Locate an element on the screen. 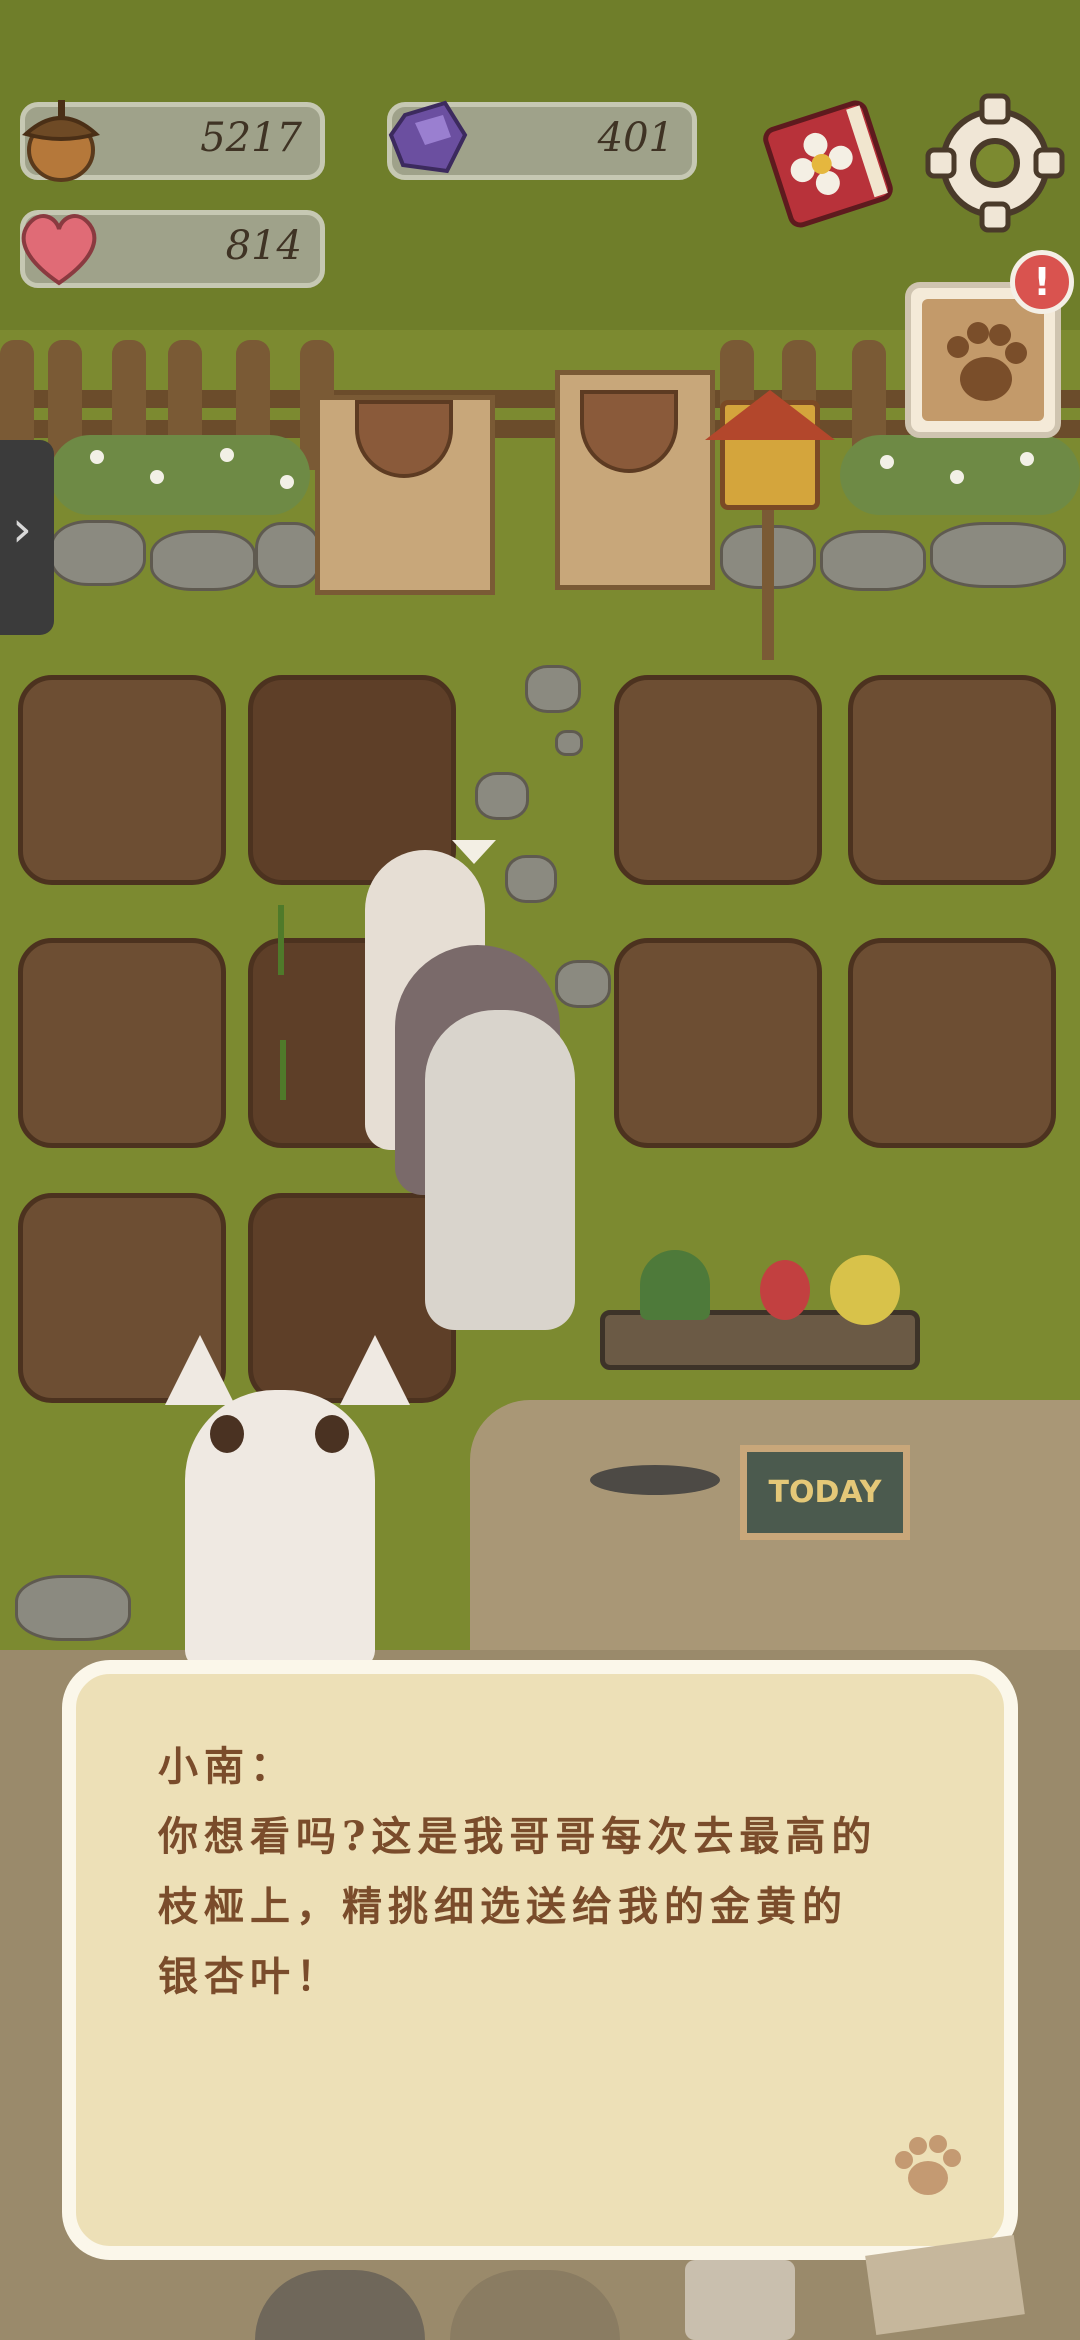 The image size is (1080, 2340). stool is located at coordinates (655, 1480).